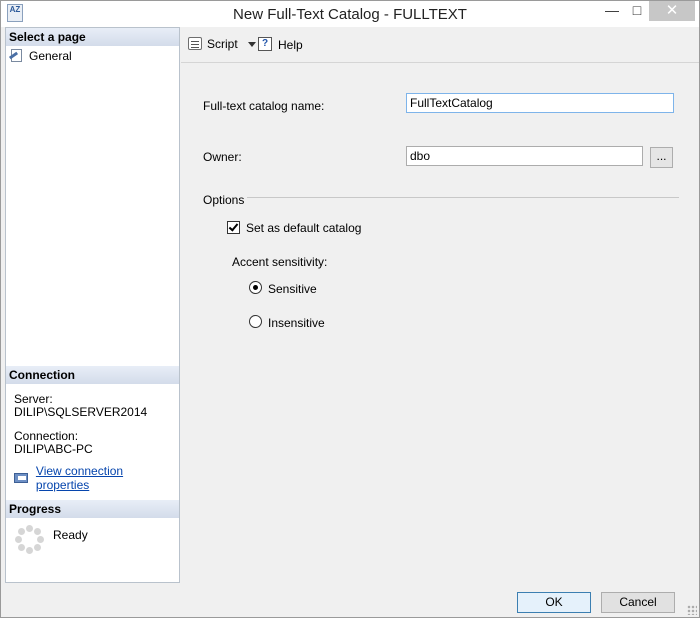 This screenshot has width=700, height=618. What do you see at coordinates (81, 412) in the screenshot?
I see `server-value: DILIP\SQLSERVER2014` at bounding box center [81, 412].